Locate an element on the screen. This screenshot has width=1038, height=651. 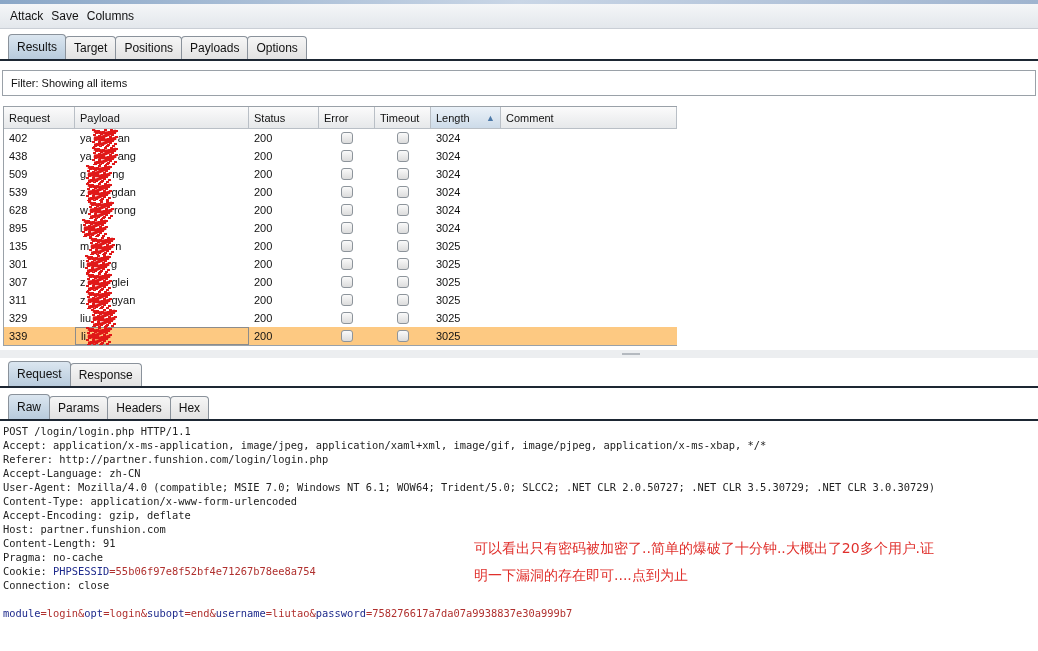
request-text: PHPSESSID is located at coordinates (81, 571).